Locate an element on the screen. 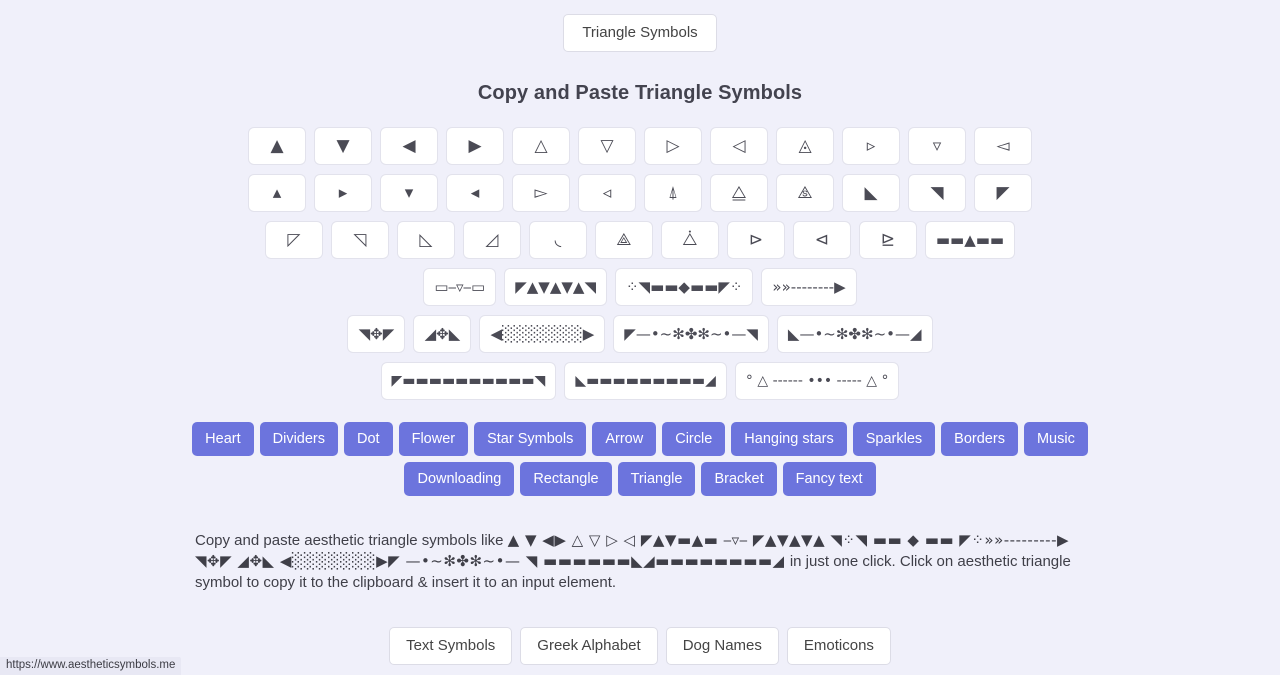 The width and height of the screenshot is (1280, 675). symbol-tile: ◟ is located at coordinates (557, 240).